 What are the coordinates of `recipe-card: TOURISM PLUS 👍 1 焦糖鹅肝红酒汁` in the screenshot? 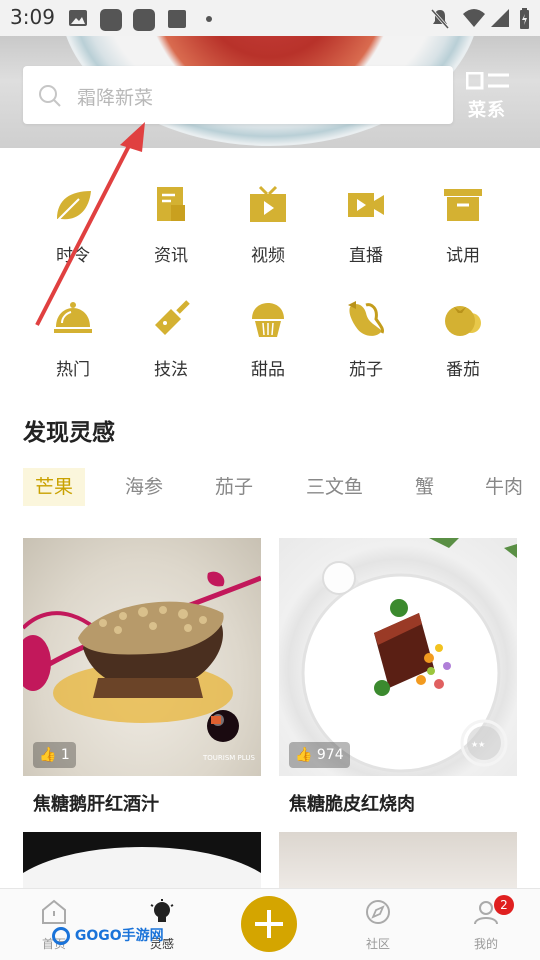 It's located at (142, 678).